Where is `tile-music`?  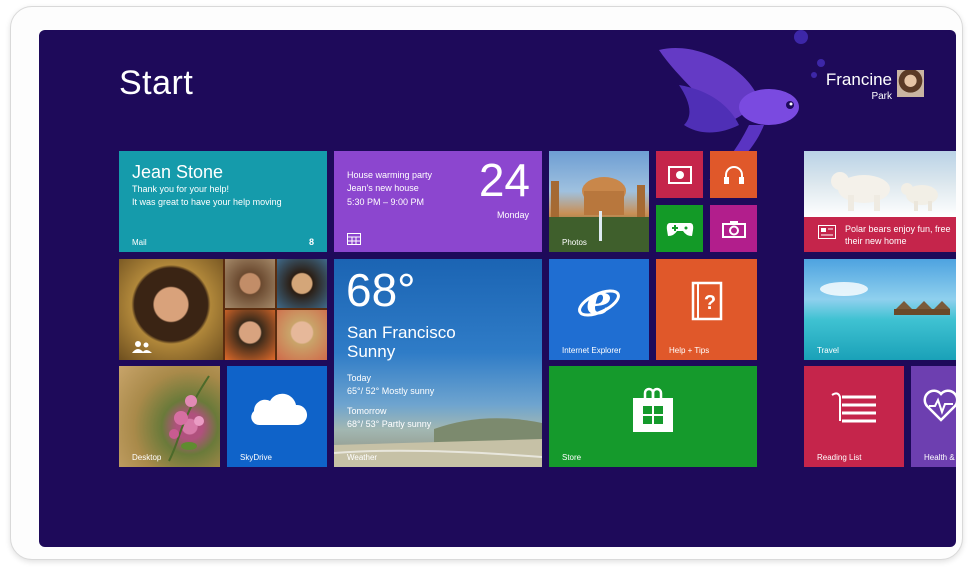 tile-music is located at coordinates (733, 174).